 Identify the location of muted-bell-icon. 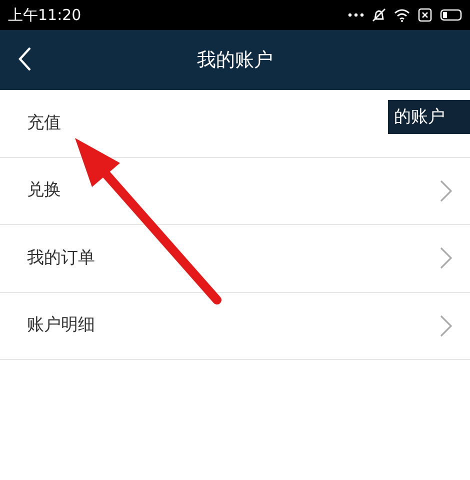
(379, 15).